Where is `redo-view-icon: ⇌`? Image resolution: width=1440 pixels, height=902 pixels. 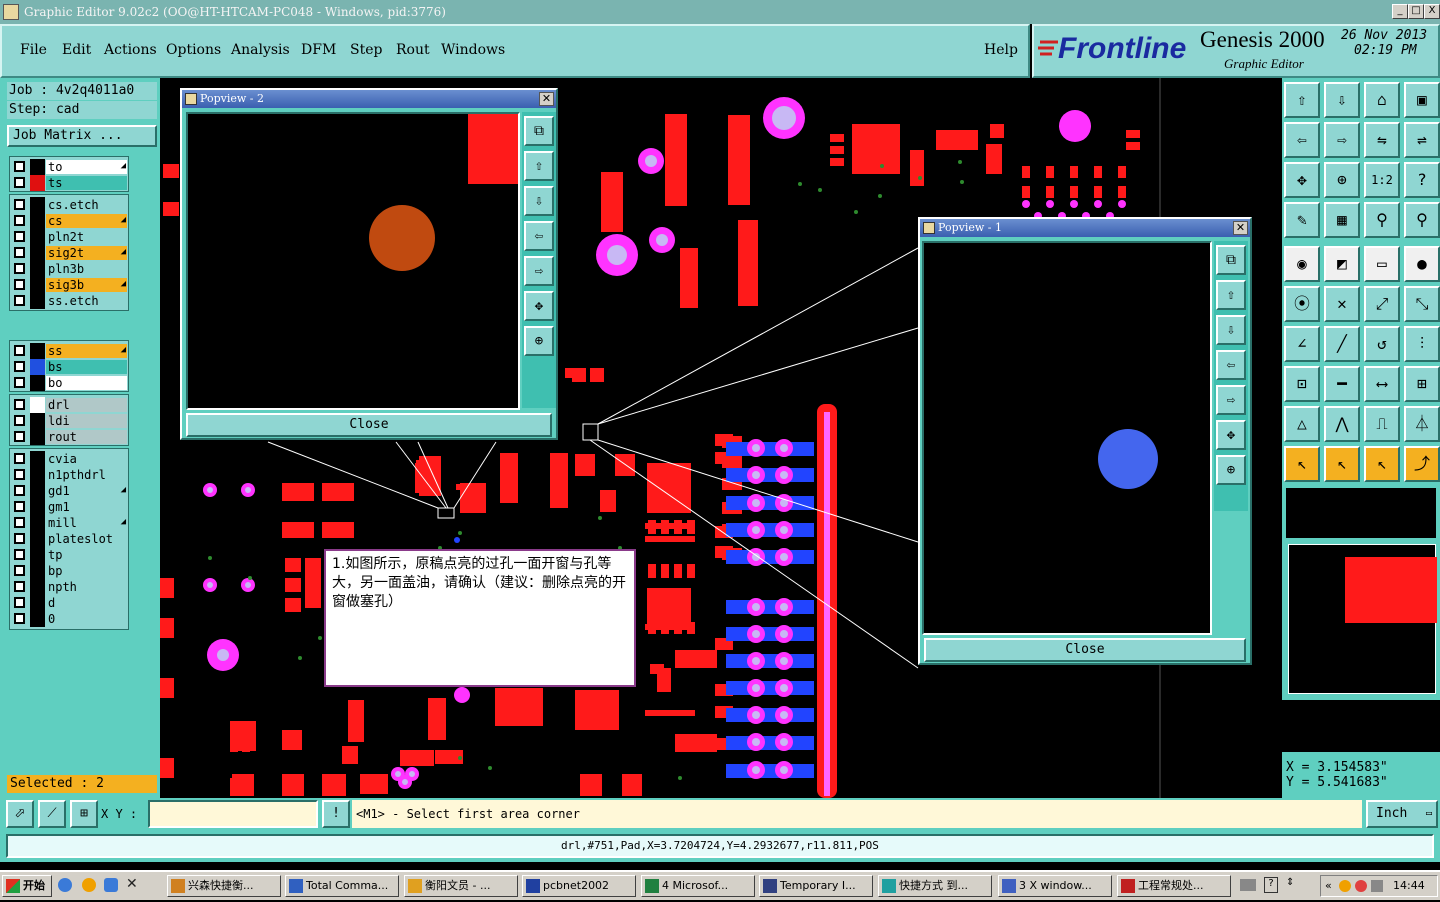 redo-view-icon: ⇌ is located at coordinates (1422, 140).